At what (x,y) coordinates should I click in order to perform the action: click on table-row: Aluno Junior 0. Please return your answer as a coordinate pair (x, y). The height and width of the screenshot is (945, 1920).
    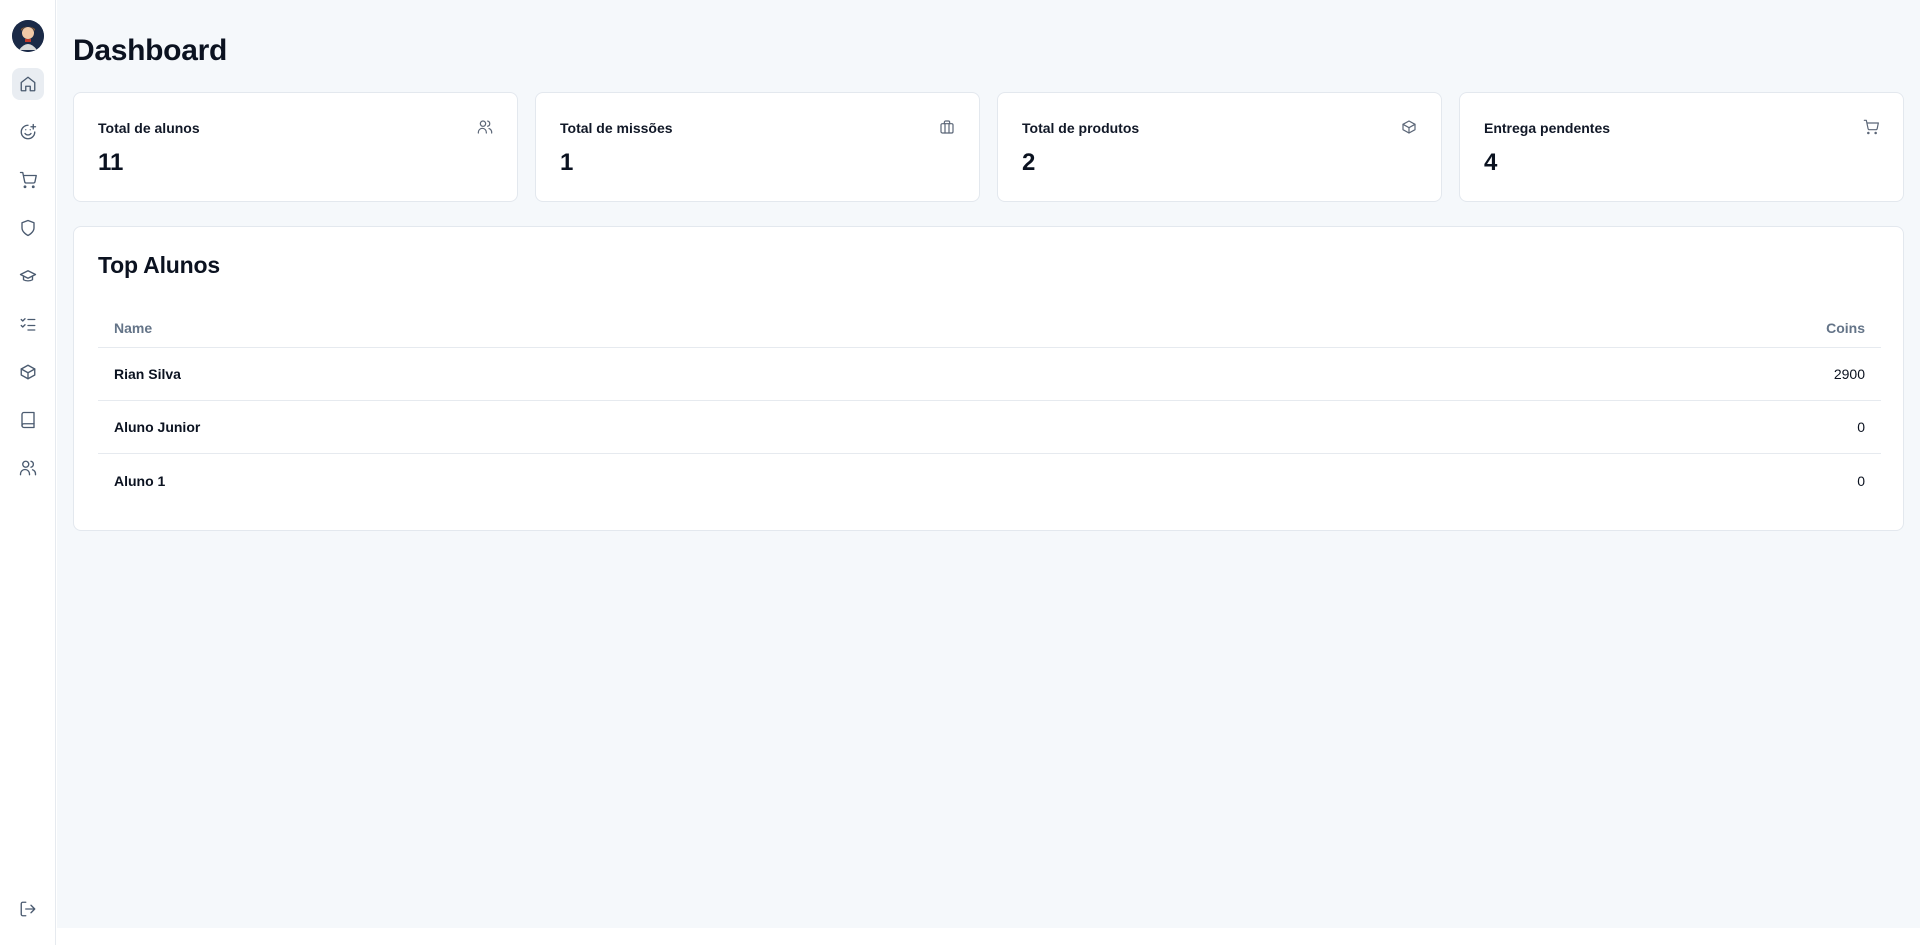
    Looking at the image, I should click on (989, 427).